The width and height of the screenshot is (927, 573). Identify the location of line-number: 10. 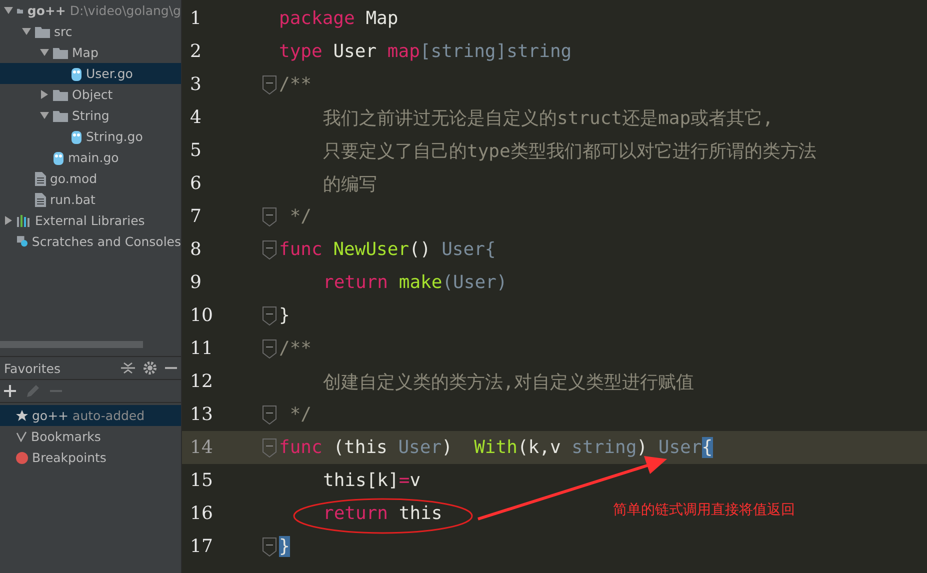
(201, 315).